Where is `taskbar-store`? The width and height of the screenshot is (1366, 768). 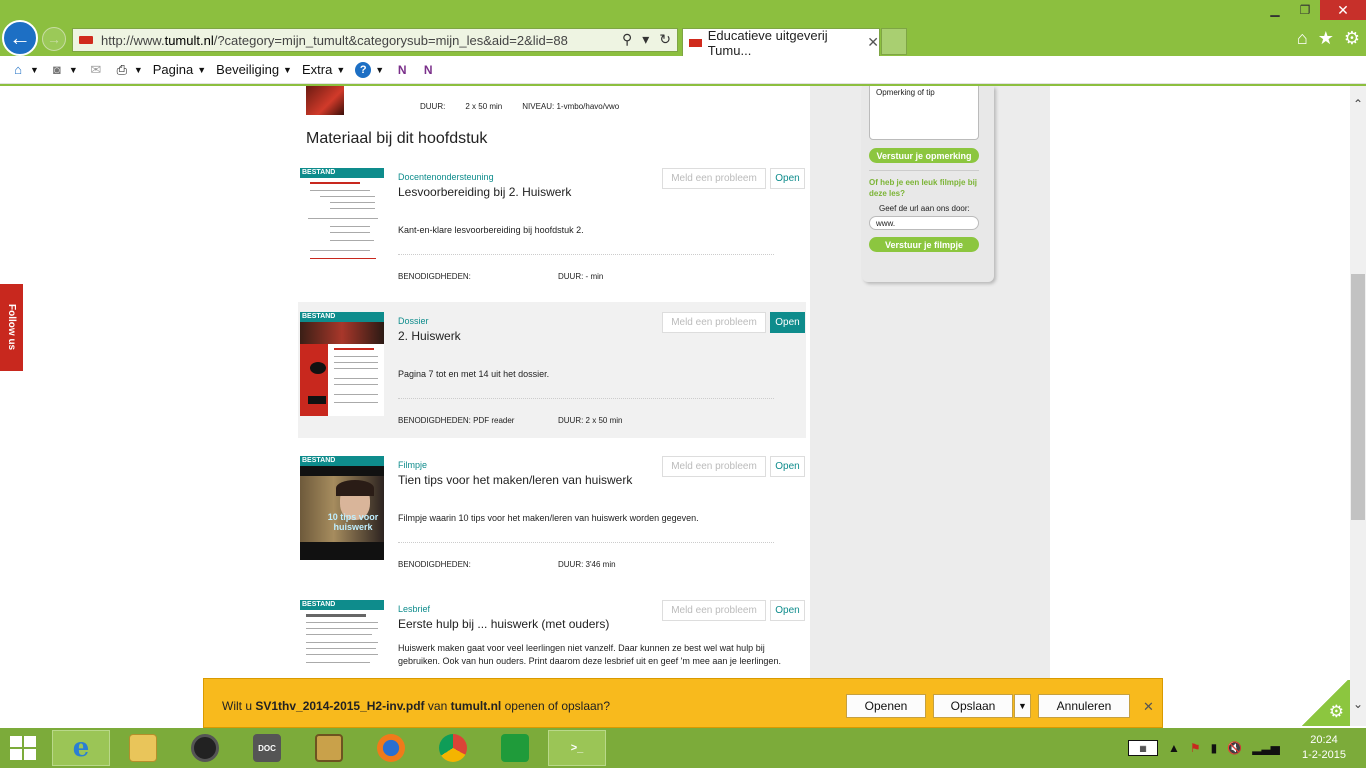
taskbar-store is located at coordinates (515, 748).